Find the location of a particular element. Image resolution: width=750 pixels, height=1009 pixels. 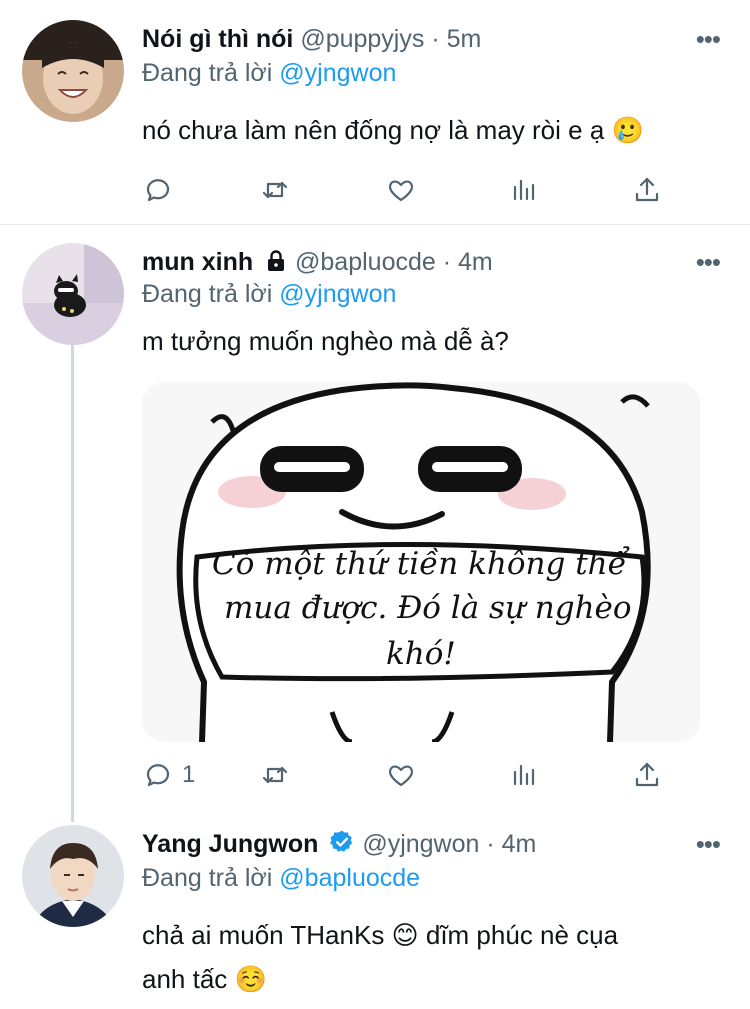

reply-context: Đang trả lời @bapluocde is located at coordinates (281, 878).